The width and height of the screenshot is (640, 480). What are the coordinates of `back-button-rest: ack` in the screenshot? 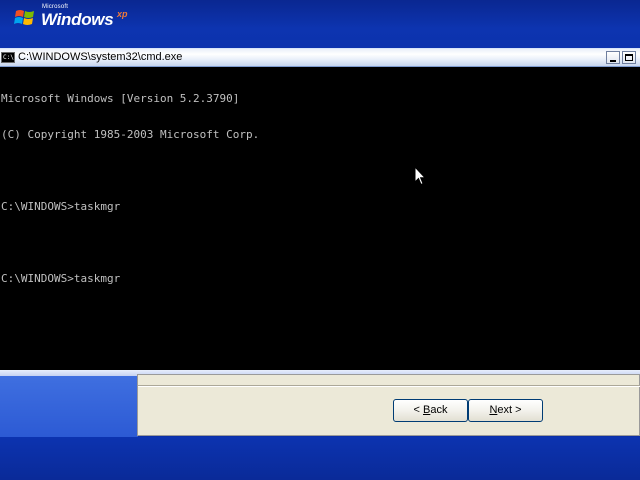 It's located at (439, 410).